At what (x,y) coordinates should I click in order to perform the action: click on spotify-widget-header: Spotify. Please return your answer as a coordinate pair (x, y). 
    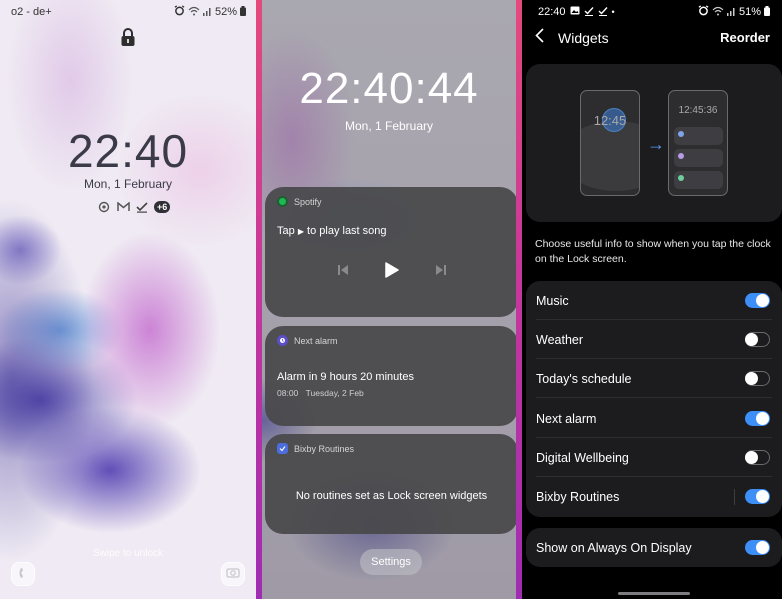
    Looking at the image, I should click on (299, 201).